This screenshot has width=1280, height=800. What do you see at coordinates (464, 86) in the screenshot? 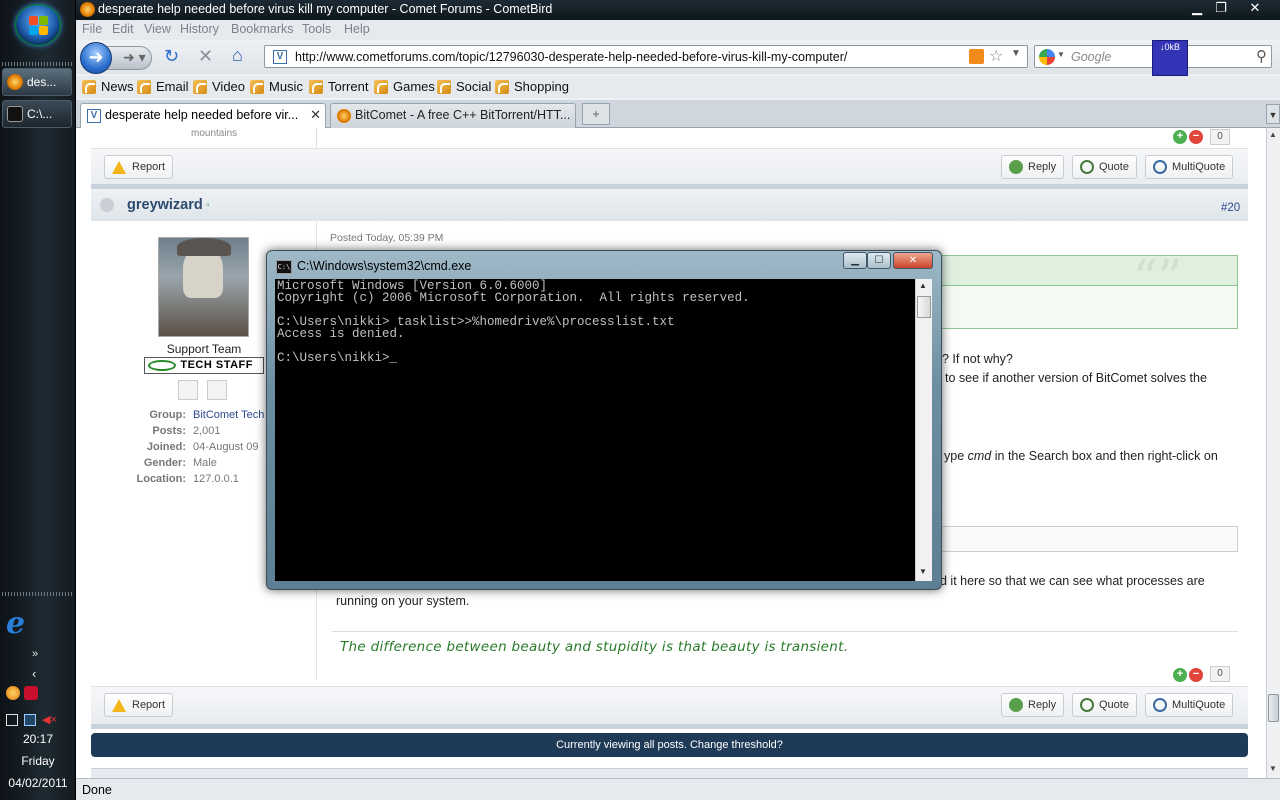
I see `bookmark-social: Social` at bounding box center [464, 86].